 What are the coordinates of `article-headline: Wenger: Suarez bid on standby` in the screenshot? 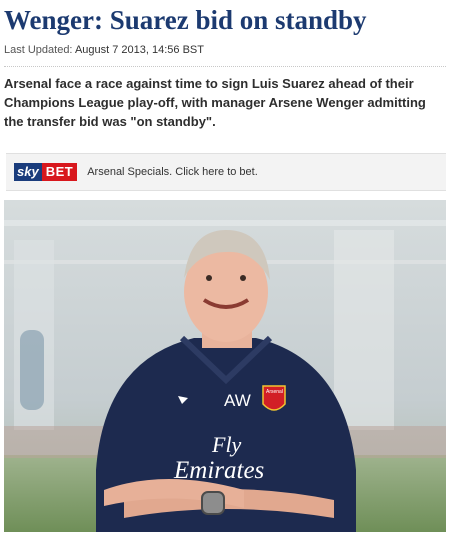 It's located at (185, 20).